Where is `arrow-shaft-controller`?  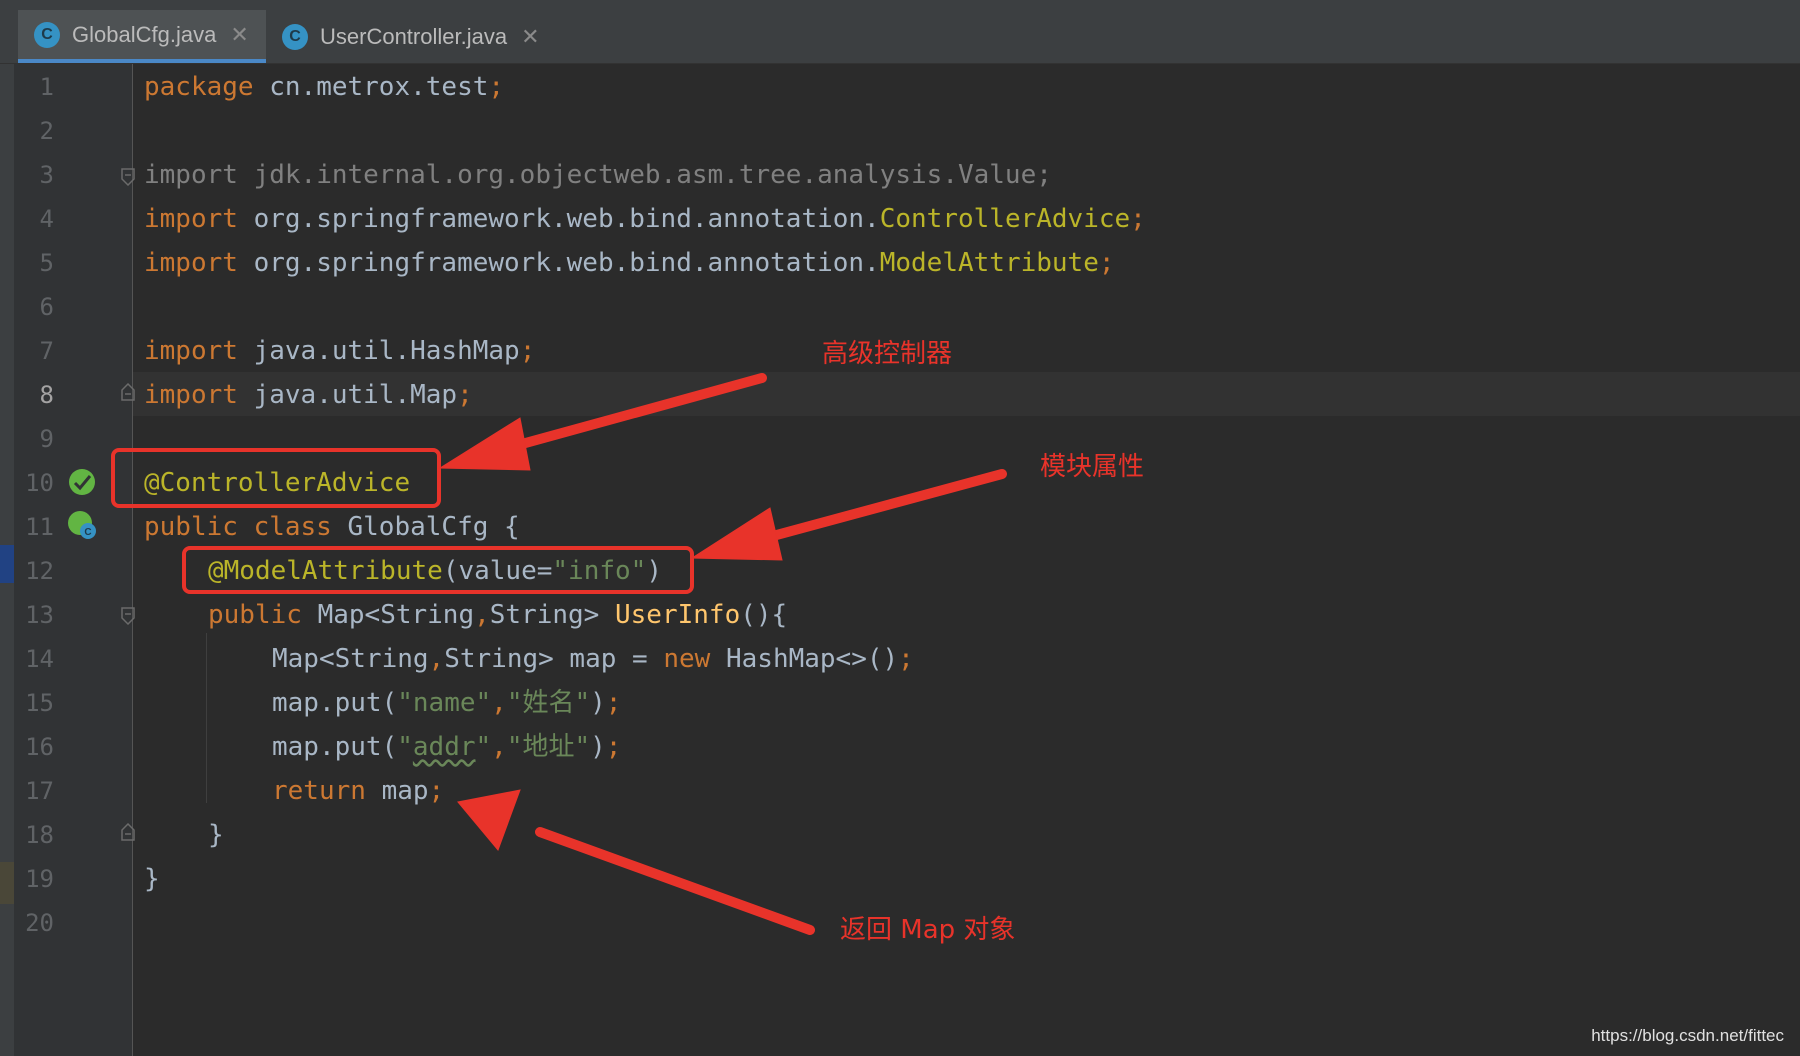 arrow-shaft-controller is located at coordinates (631, 414).